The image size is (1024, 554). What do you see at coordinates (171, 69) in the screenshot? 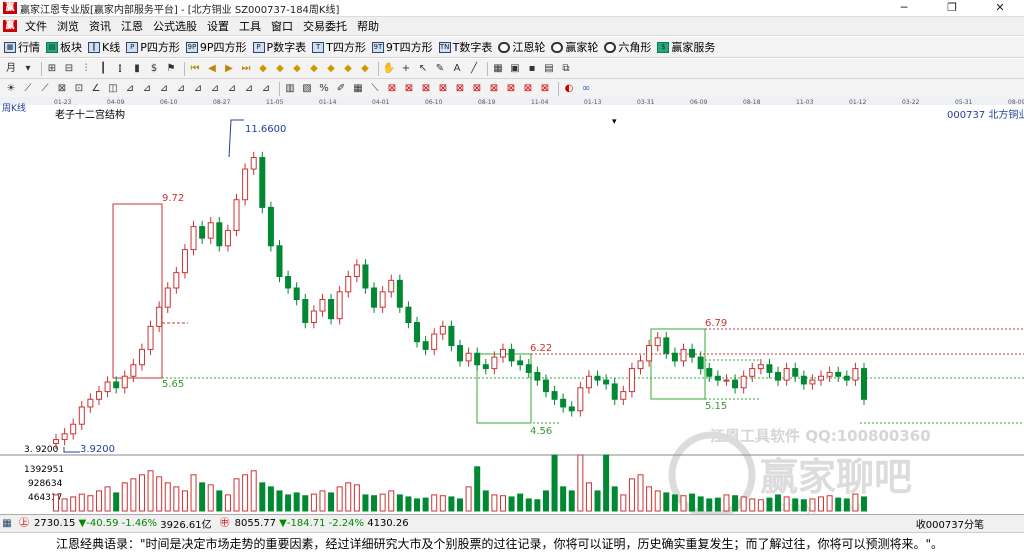
I see `flag-icon: ⚑` at bounding box center [171, 69].